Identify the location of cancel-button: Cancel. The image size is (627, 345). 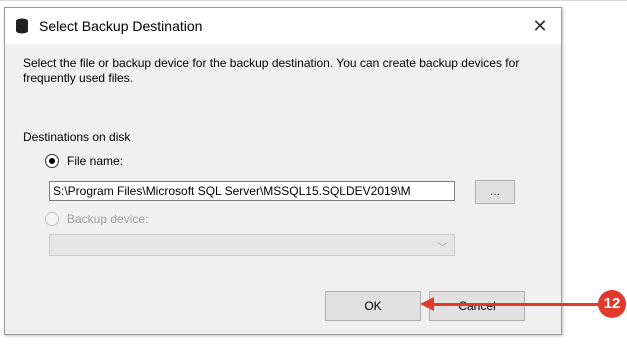
(477, 306).